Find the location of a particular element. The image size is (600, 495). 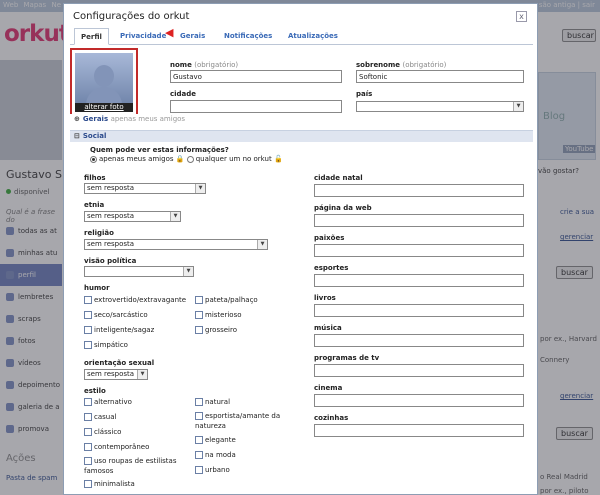

sobrenome-label: sobrenome (obrigatório) is located at coordinates (401, 65).